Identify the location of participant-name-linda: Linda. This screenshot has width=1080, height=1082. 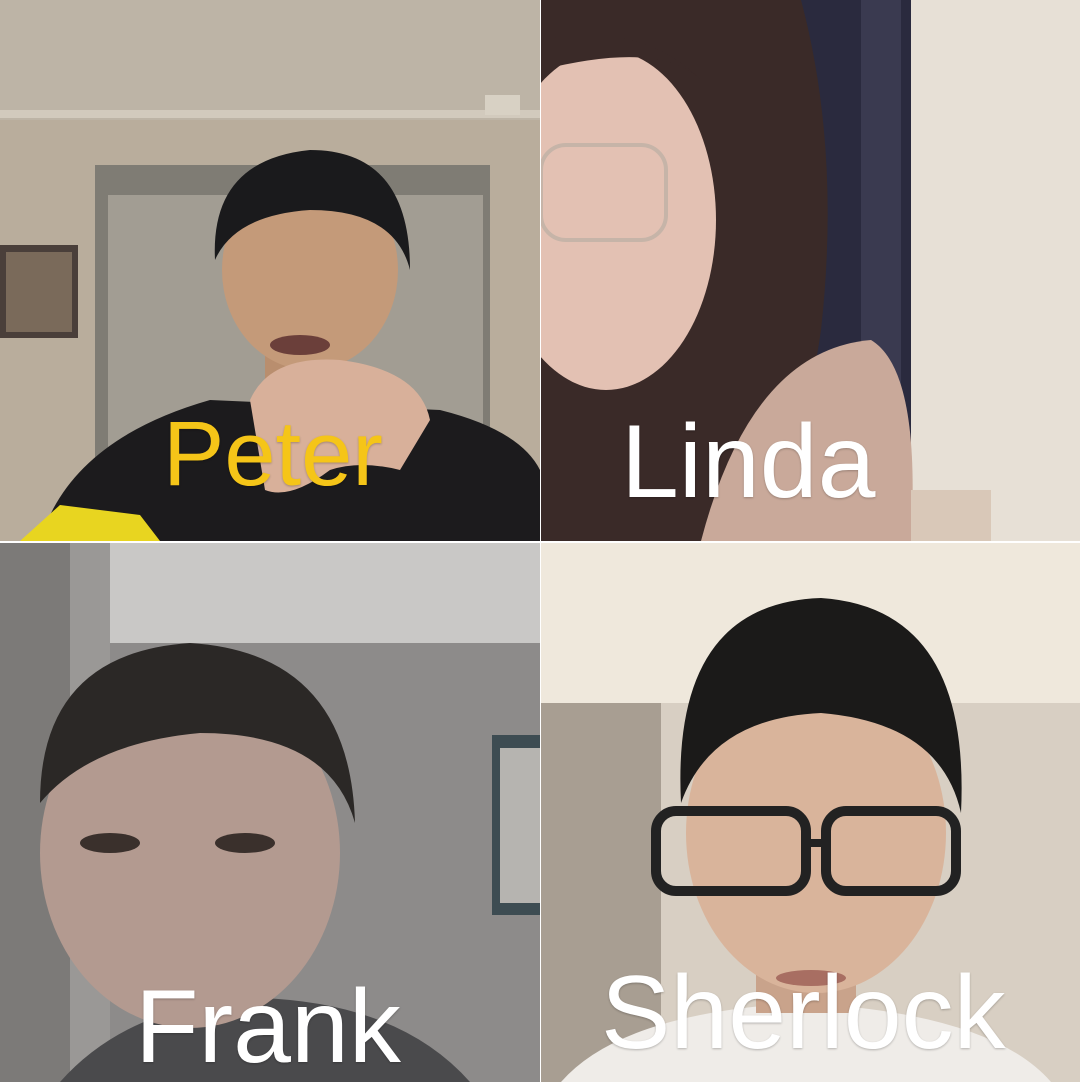
(748, 462).